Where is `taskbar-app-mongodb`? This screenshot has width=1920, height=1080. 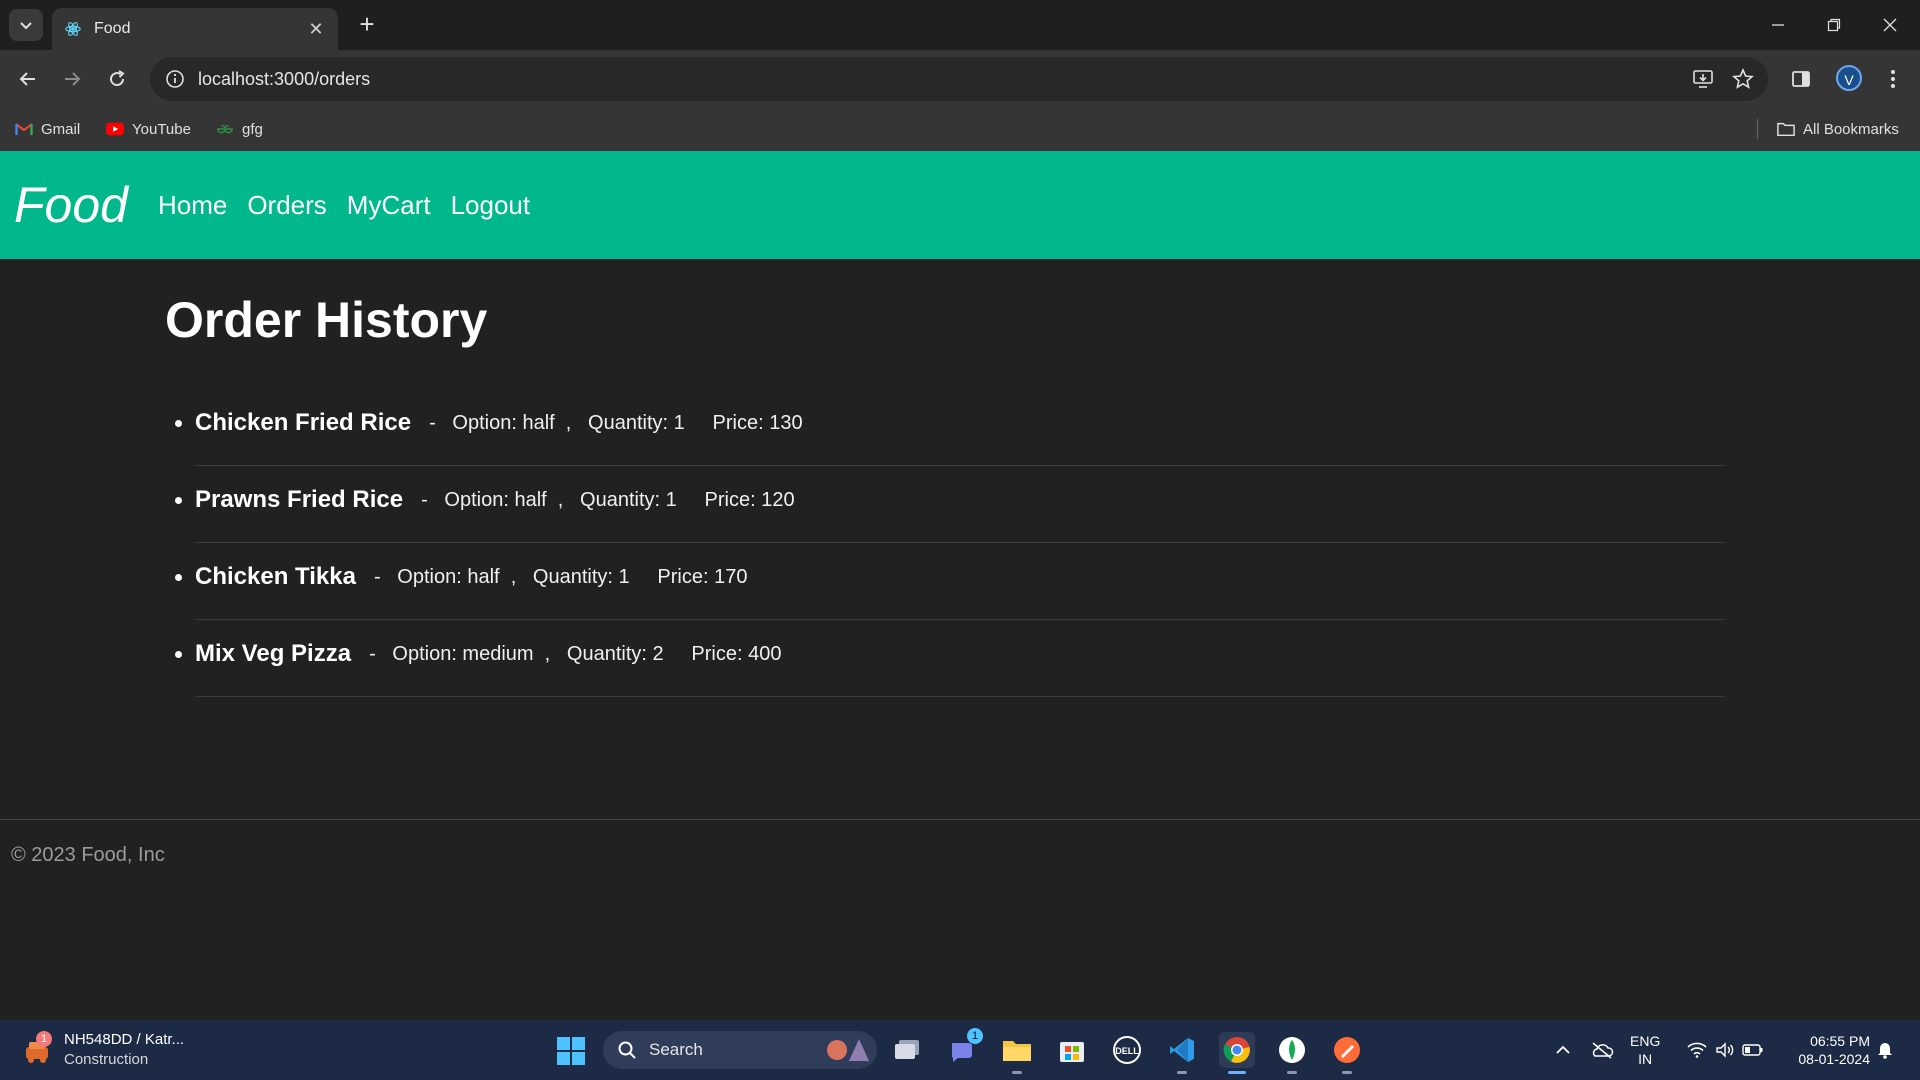
taskbar-app-mongodb is located at coordinates (1292, 1053).